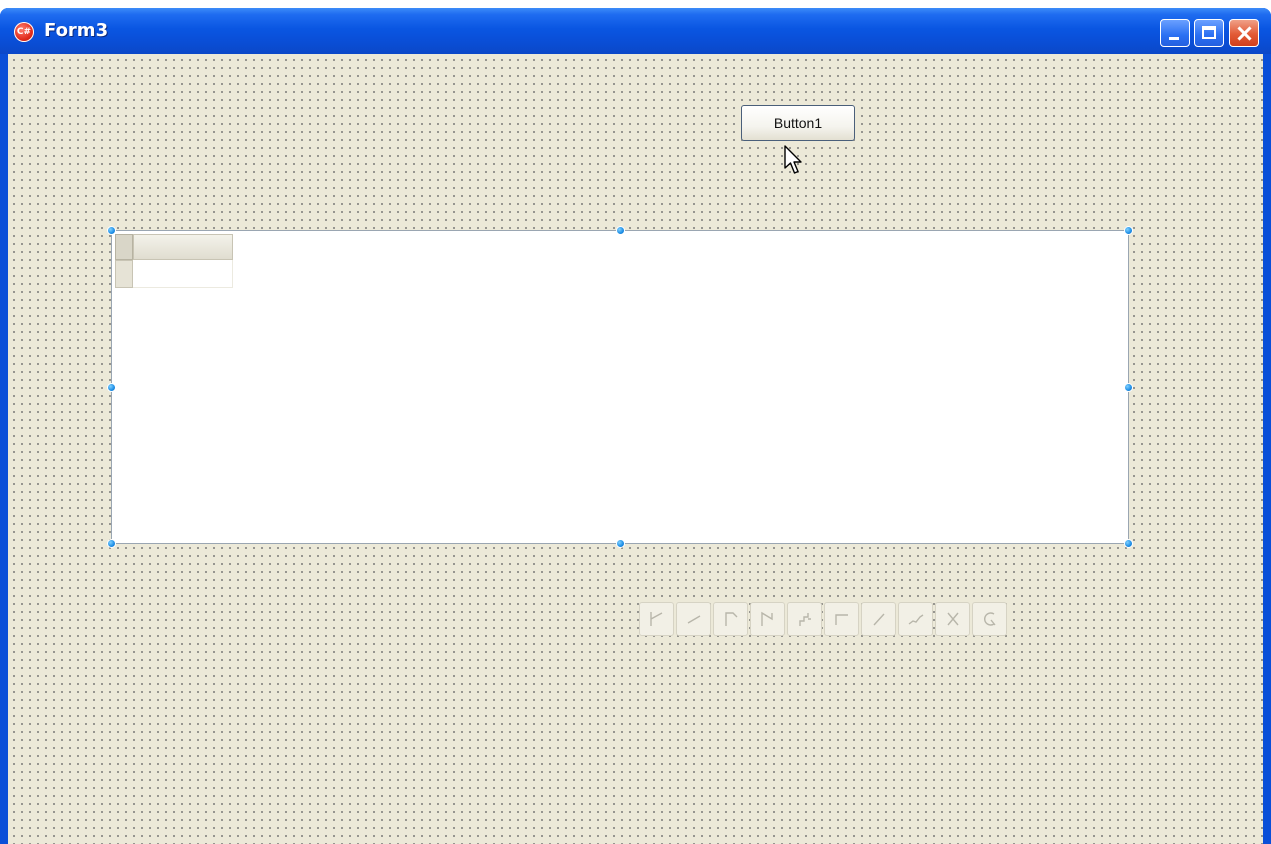 This screenshot has height=844, width=1271. Describe the element at coordinates (620, 230) in the screenshot. I see `resize-handle-top` at that location.